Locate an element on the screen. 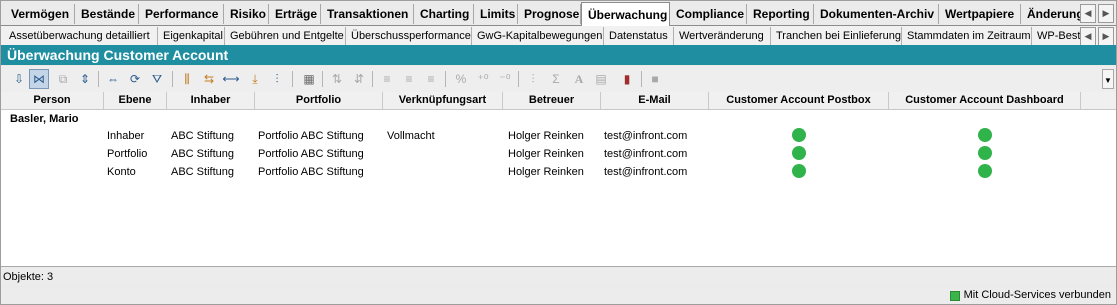 The width and height of the screenshot is (1117, 305). move-column-icon: ⇆ is located at coordinates (209, 79).